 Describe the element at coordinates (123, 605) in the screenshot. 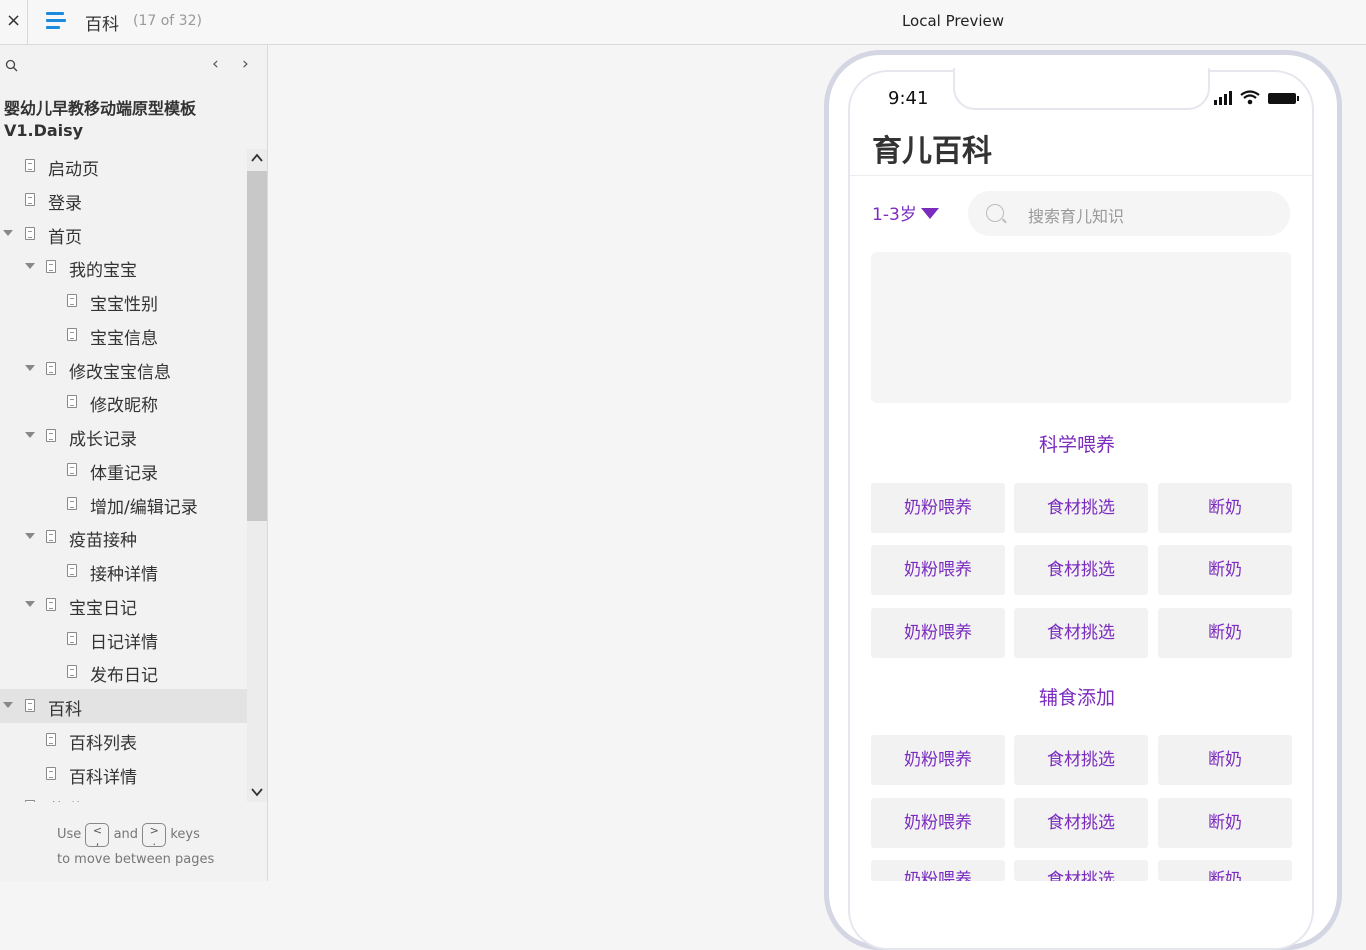

I see `tree-item-宝宝日记: 宝宝日记` at that location.